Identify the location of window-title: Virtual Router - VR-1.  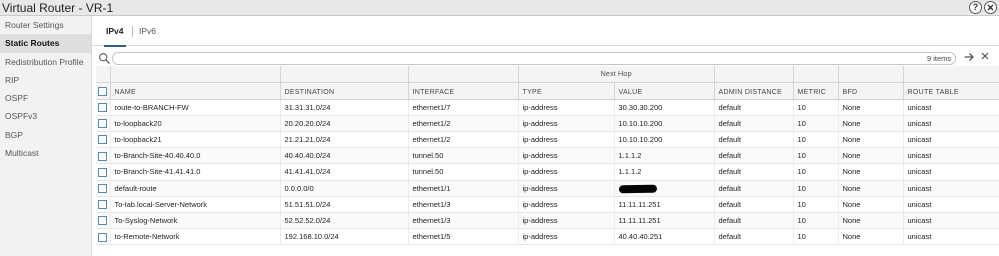
(58, 8).